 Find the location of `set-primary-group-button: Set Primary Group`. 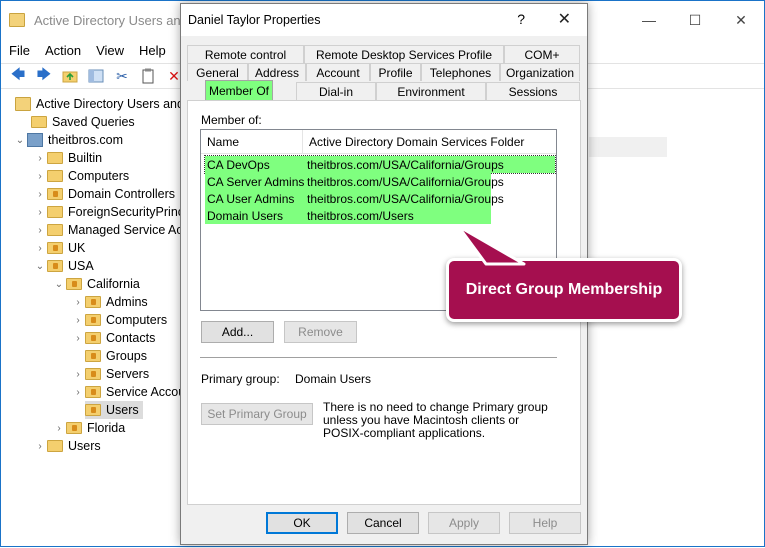

set-primary-group-button: Set Primary Group is located at coordinates (257, 414).